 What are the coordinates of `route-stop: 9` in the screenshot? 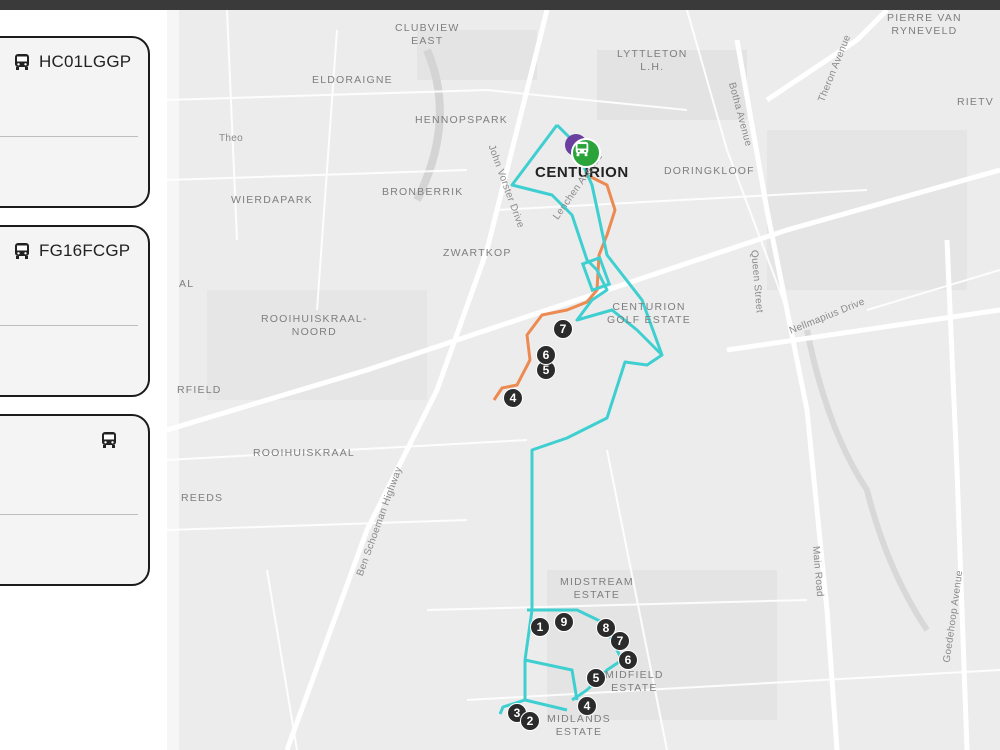 It's located at (564, 622).